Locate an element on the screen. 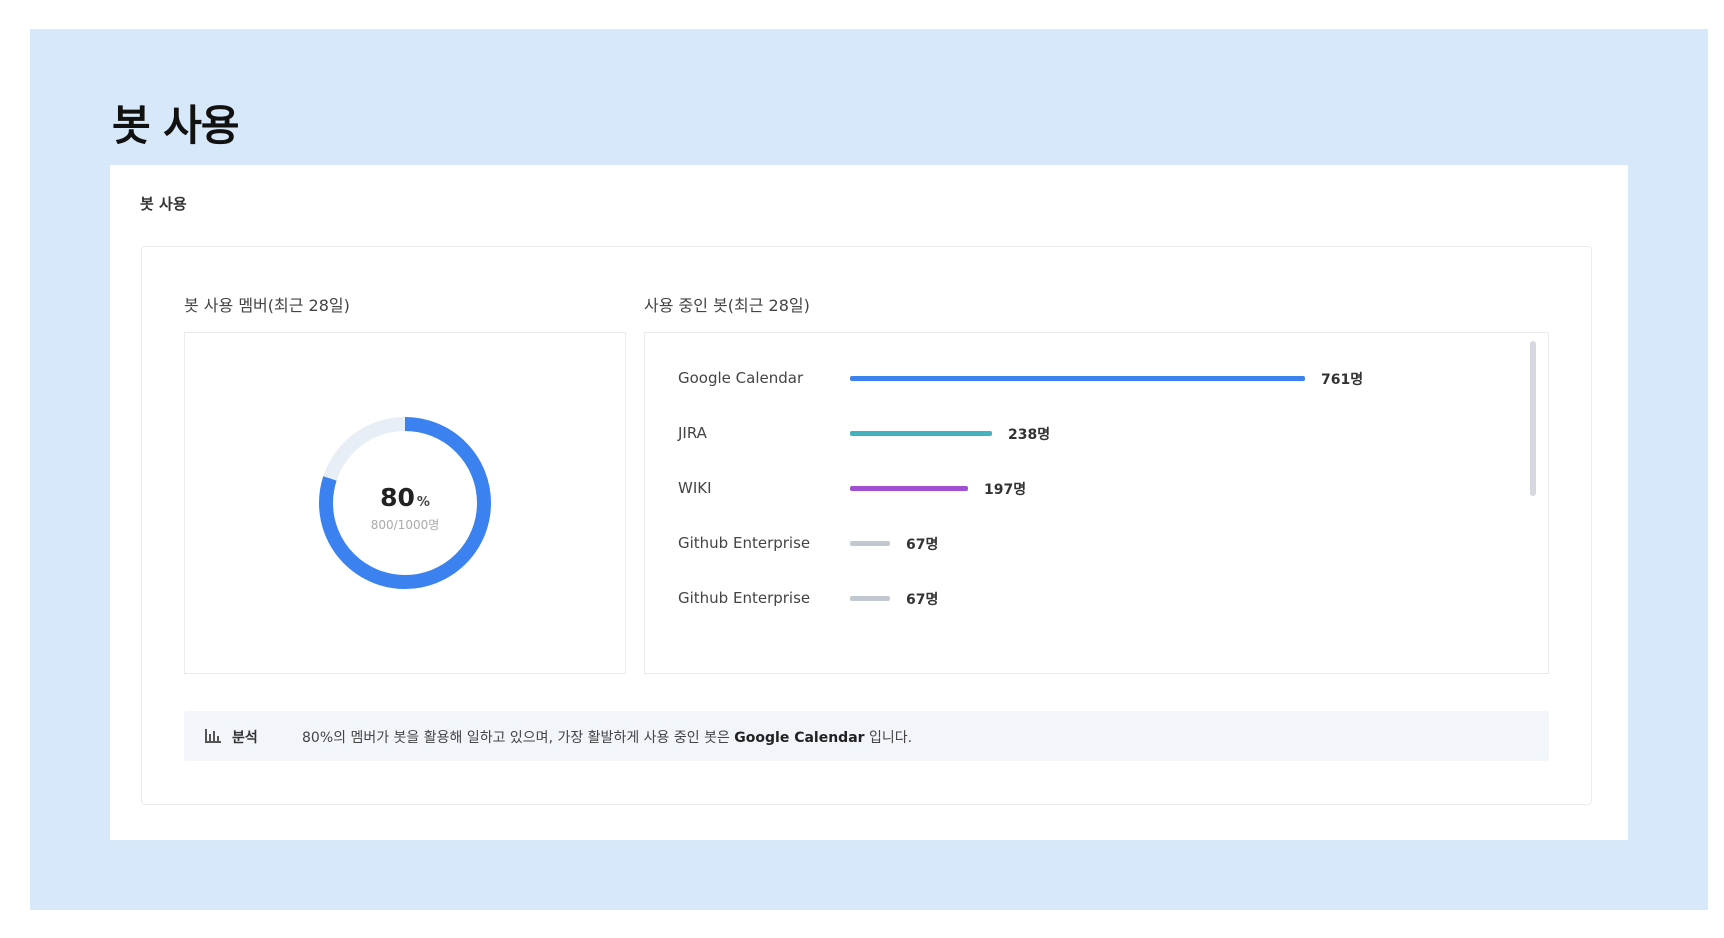 Image resolution: width=1724 pixels, height=938 pixels. bot-usage-count: 197명 is located at coordinates (1005, 490).